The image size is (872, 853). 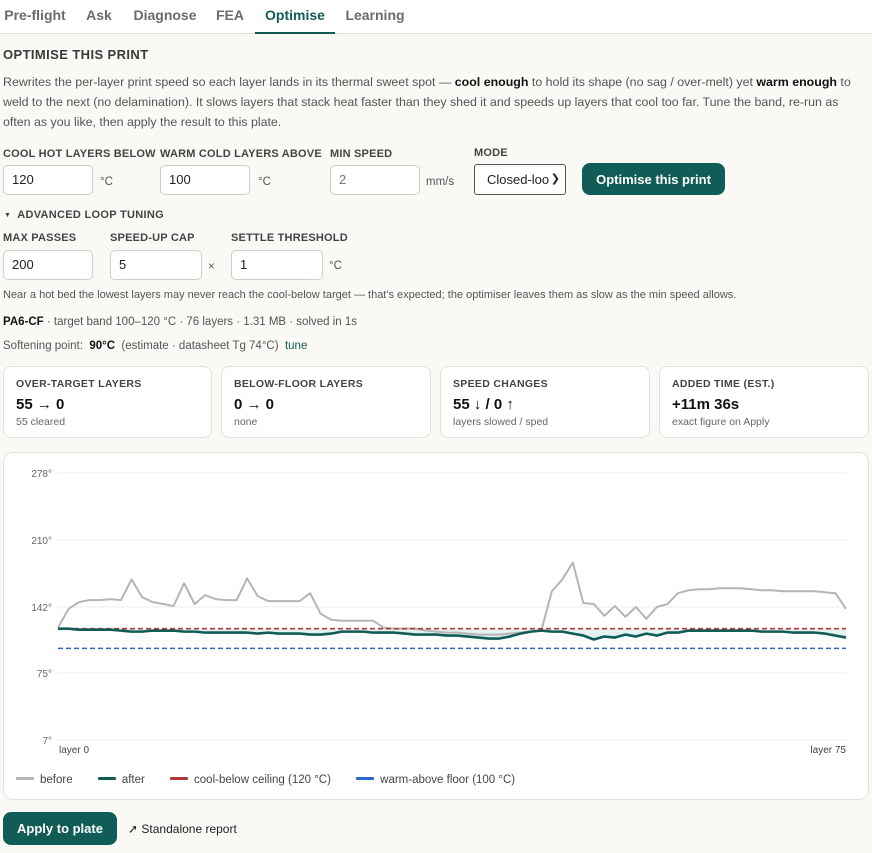 I want to click on legend-before: before, so click(x=44, y=780).